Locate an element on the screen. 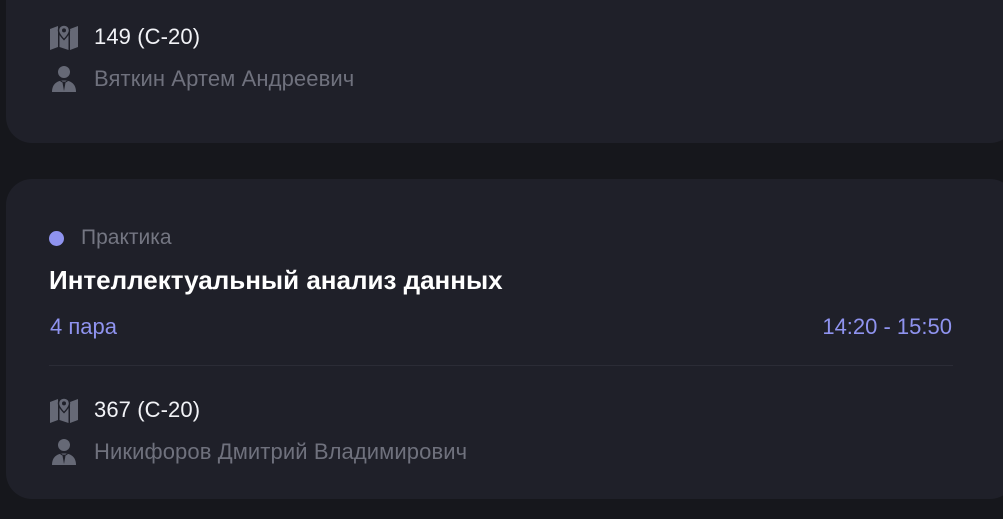 This screenshot has height=519, width=1003. lesson-type-row: Практика is located at coordinates (110, 238).